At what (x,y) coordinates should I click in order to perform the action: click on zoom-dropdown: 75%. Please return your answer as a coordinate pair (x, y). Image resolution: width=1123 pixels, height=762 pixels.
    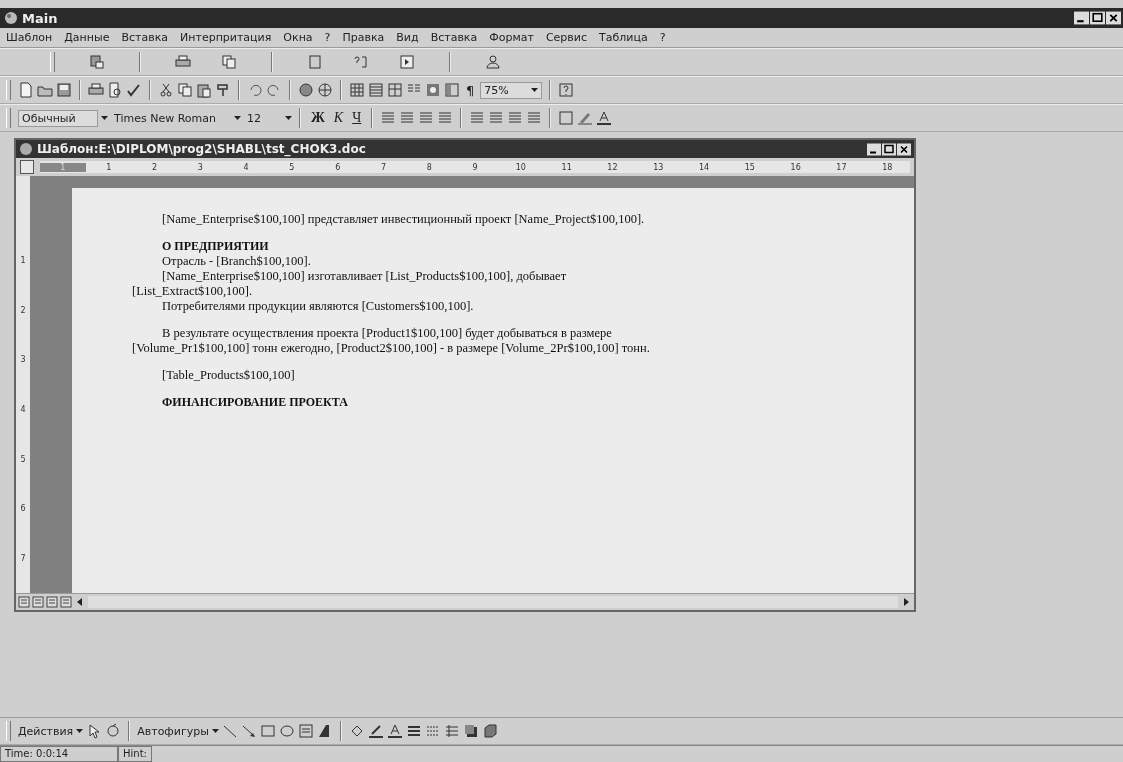
    Looking at the image, I should click on (511, 90).